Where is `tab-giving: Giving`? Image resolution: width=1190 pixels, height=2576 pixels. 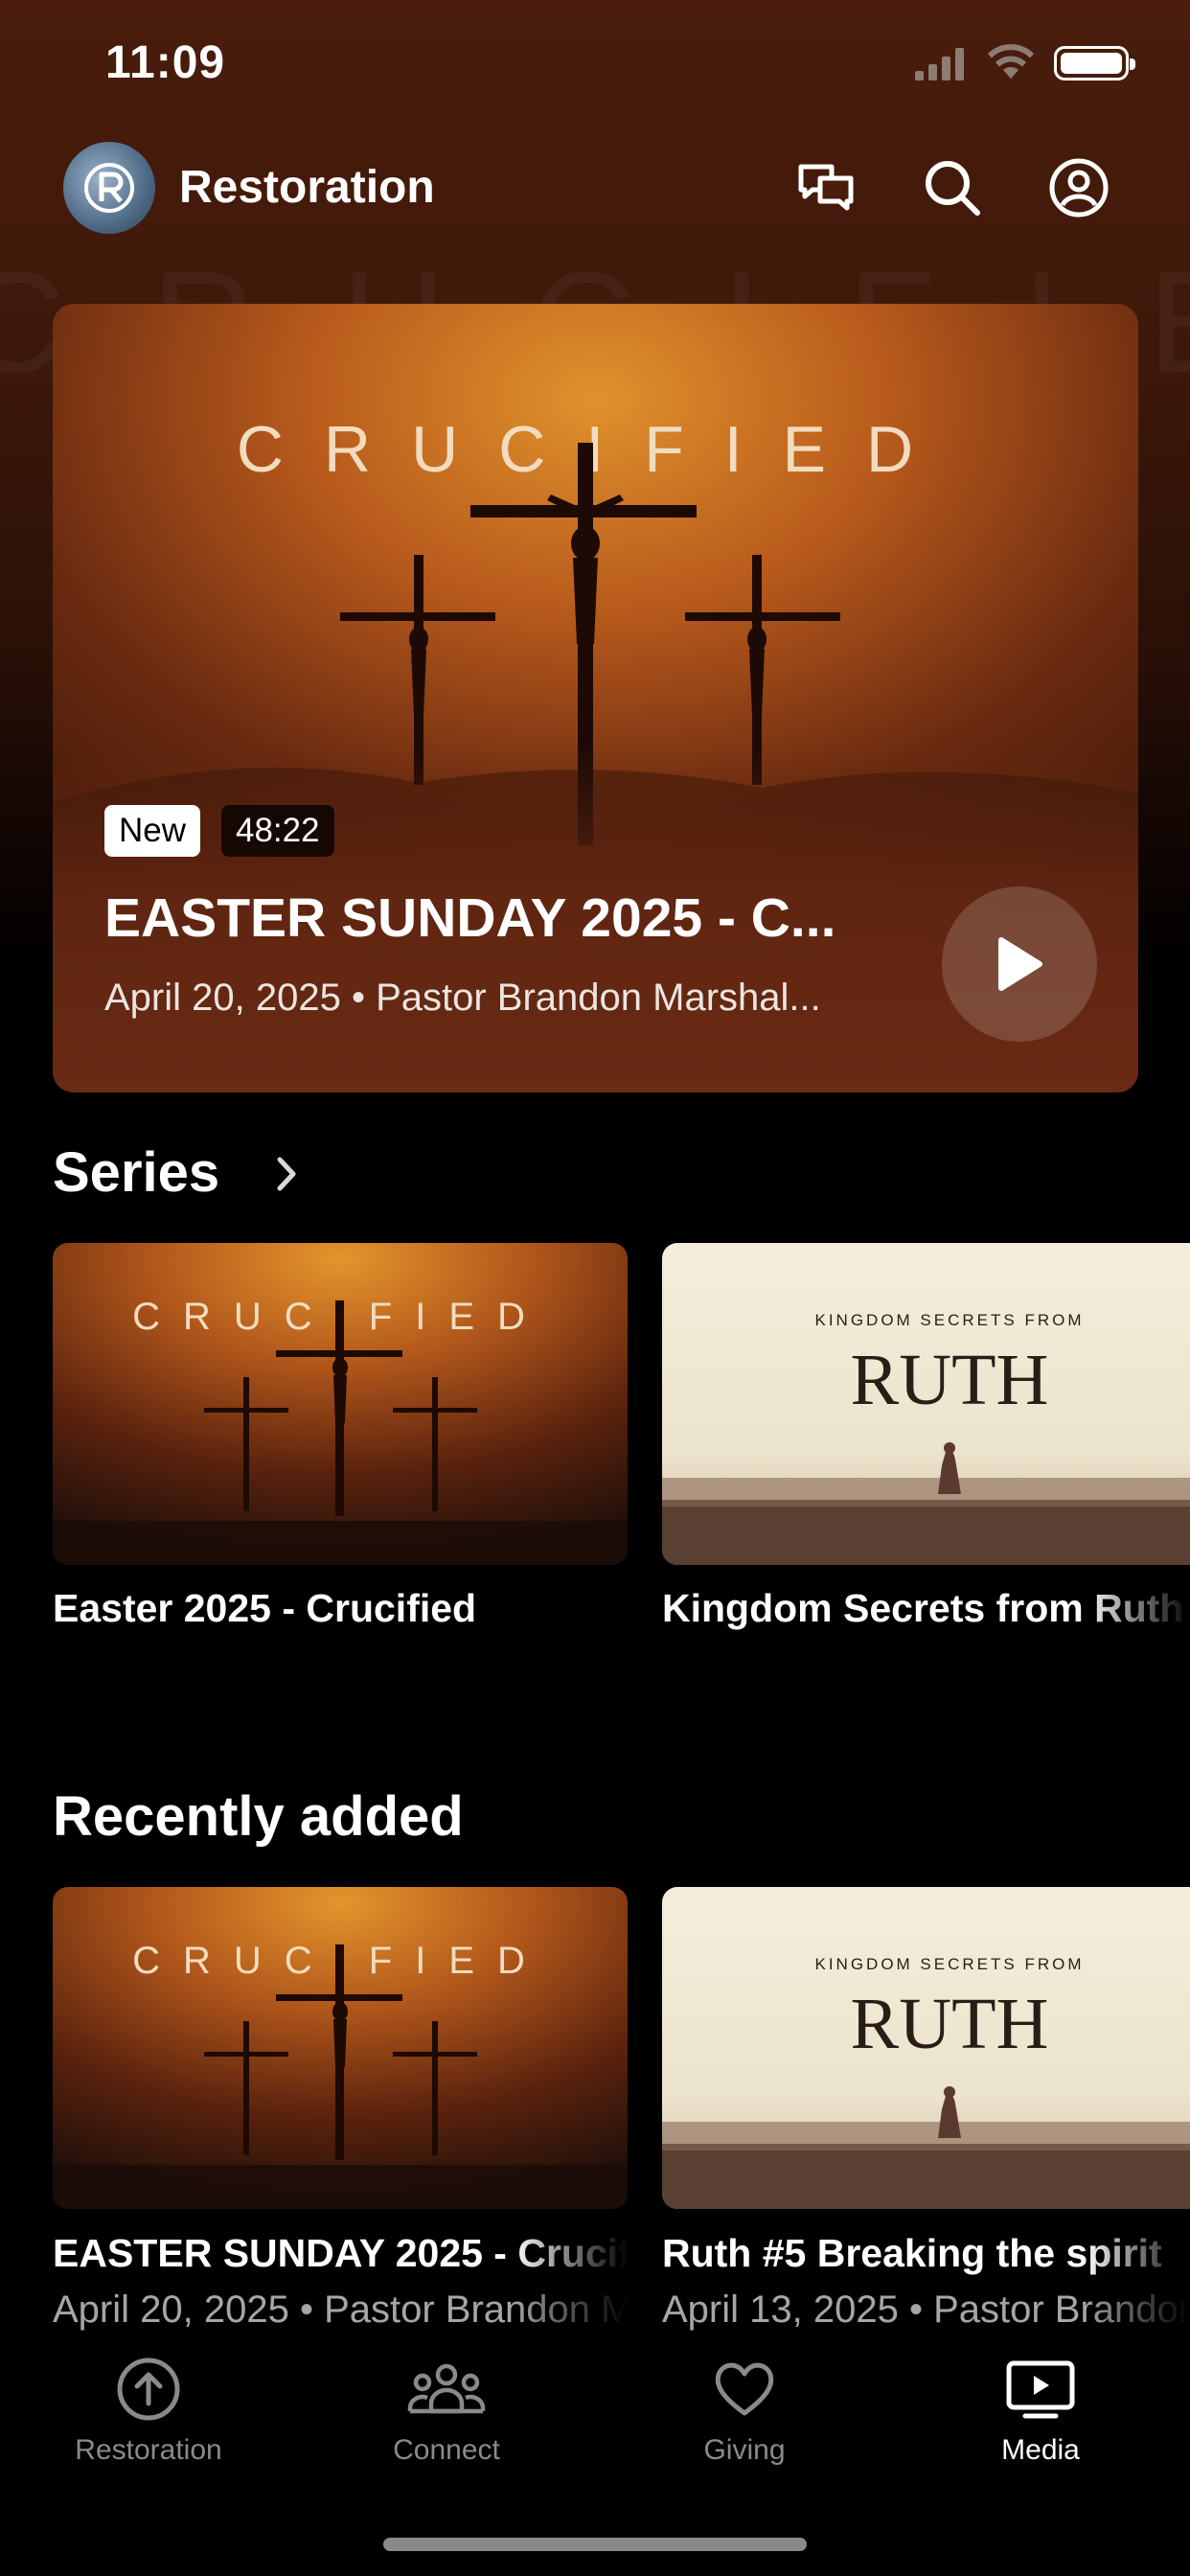 tab-giving: Giving is located at coordinates (744, 2427).